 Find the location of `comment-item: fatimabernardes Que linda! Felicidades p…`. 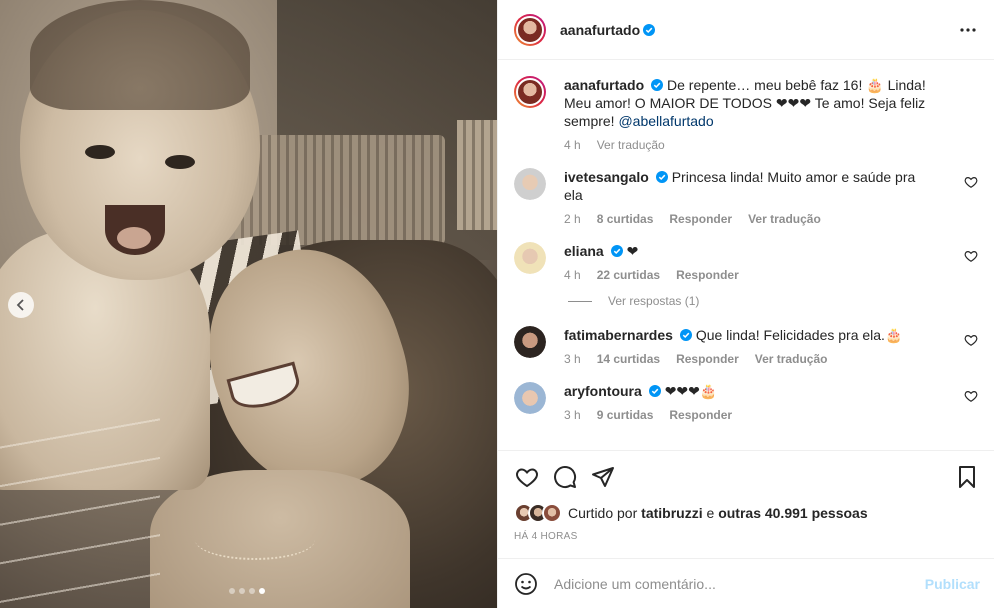

comment-item: fatimabernardes Que linda! Felicidades p… is located at coordinates (746, 346).